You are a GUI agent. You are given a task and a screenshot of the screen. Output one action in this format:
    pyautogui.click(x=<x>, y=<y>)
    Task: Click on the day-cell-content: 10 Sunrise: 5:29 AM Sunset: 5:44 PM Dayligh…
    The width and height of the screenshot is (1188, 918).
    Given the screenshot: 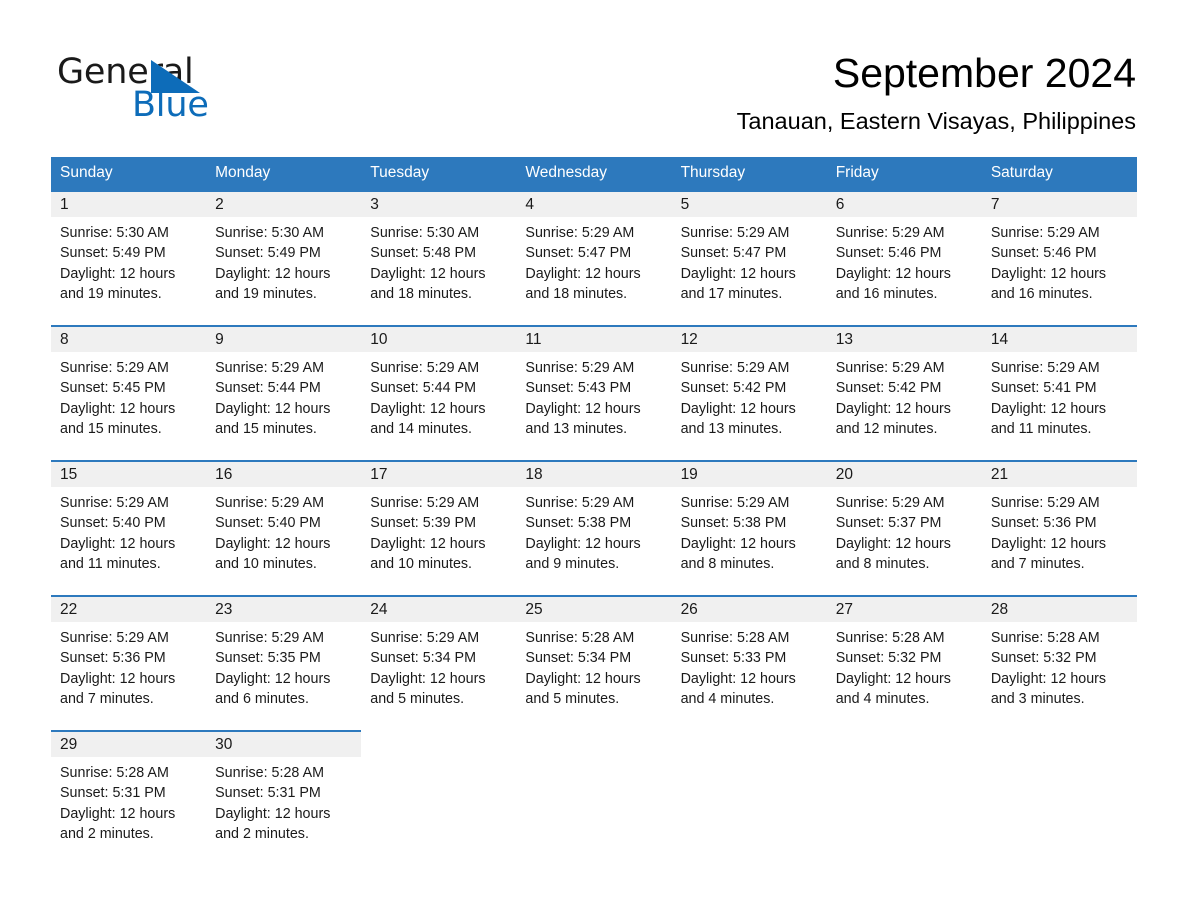 What is the action you would take?
    pyautogui.click(x=439, y=393)
    